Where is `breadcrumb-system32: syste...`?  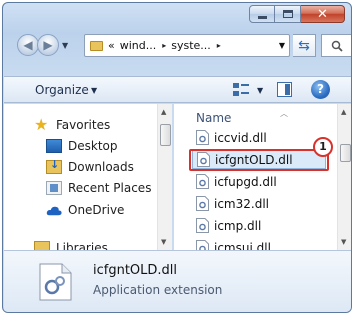
breadcrumb-system32: syste... is located at coordinates (191, 45).